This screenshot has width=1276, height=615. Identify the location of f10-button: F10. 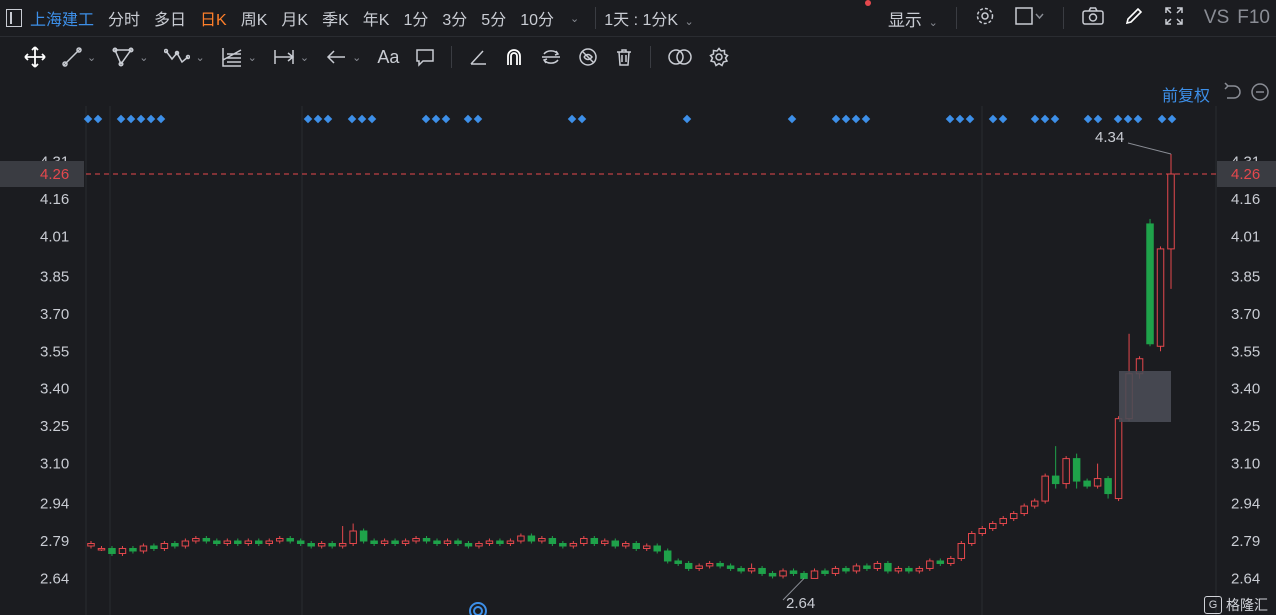
(1253, 18).